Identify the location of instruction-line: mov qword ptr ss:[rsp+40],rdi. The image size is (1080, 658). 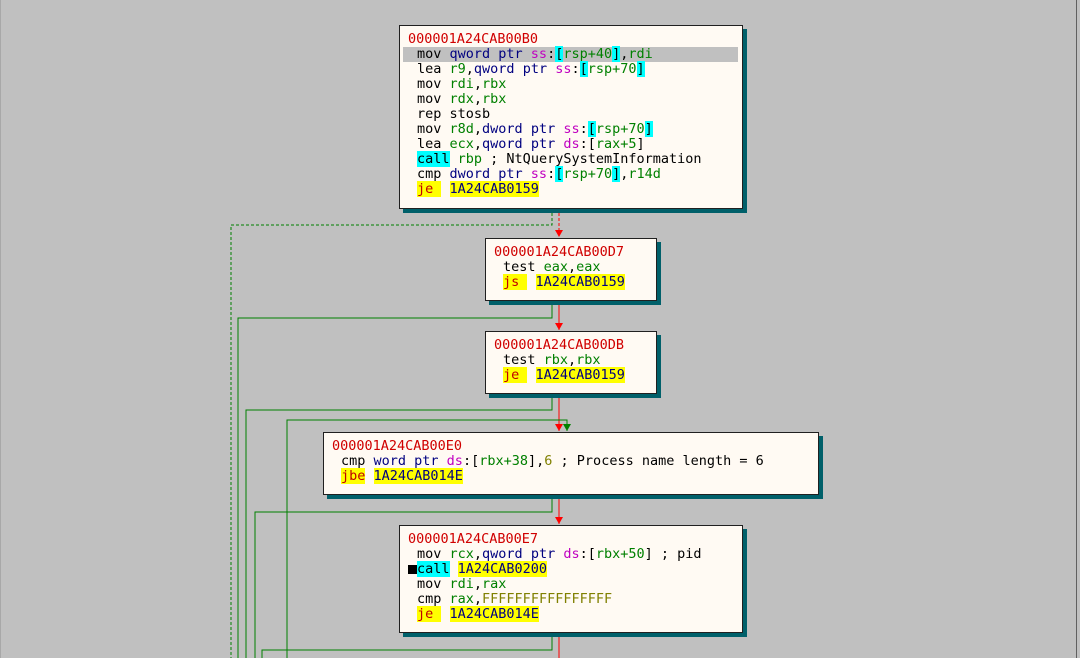
(570, 54).